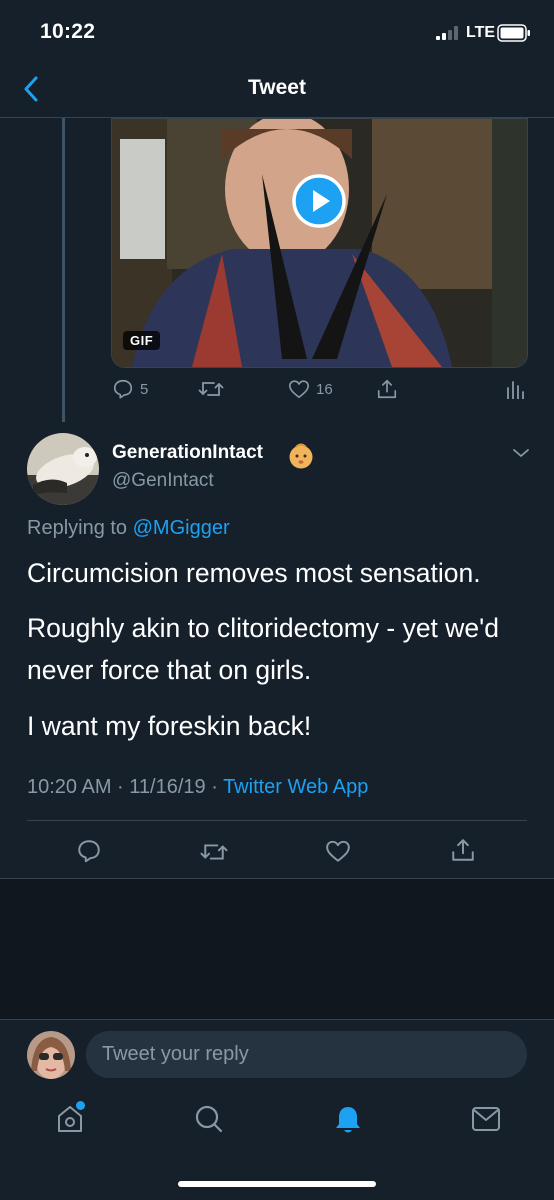 This screenshot has width=554, height=1200. I want to click on parent-retweet-button, so click(211, 389).